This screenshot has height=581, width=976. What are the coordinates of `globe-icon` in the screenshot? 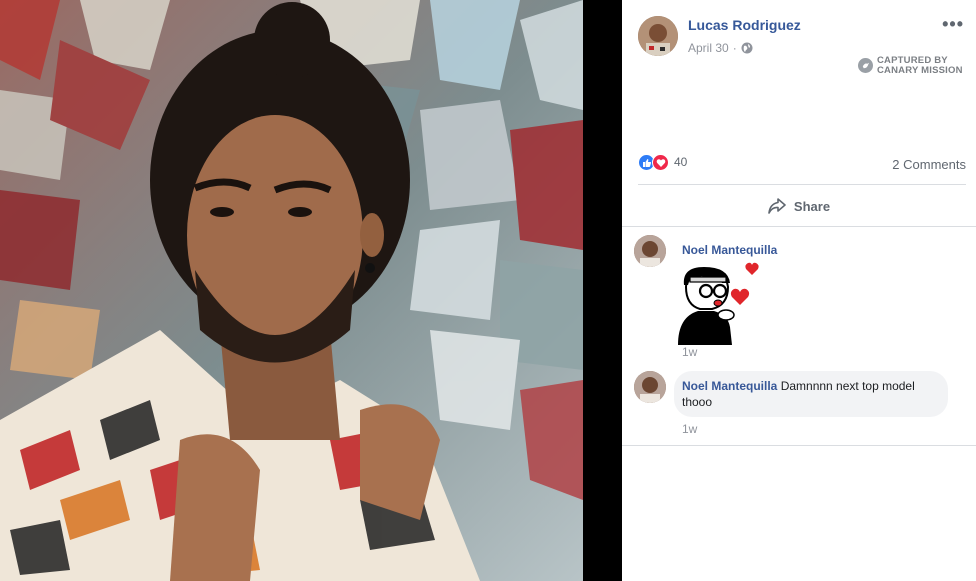 It's located at (747, 48).